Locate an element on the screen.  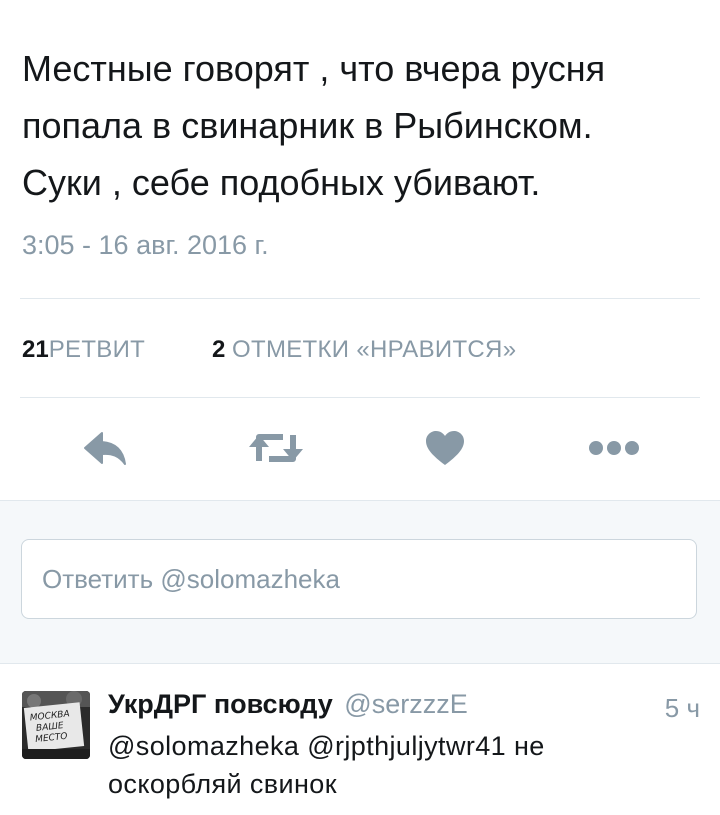
reply-text-line: @solomazheka @rjpthjuljytwr41 не is located at coordinates (326, 746).